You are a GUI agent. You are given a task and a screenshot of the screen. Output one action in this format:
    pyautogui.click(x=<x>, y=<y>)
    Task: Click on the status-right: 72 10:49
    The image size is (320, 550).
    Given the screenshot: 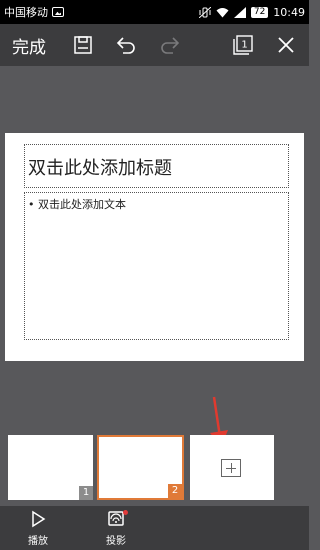 What is the action you would take?
    pyautogui.click(x=251, y=12)
    